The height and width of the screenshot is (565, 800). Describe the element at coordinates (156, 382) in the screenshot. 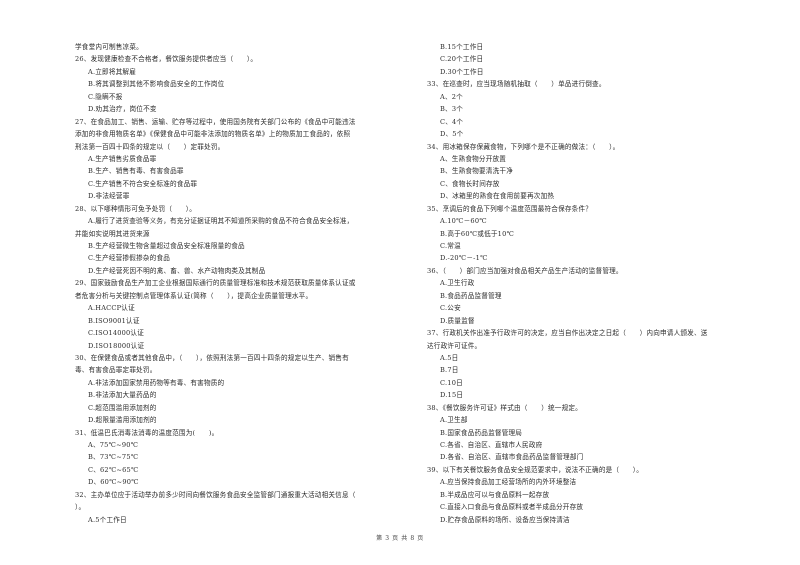

I see `answer-option: A.非法添加国家禁用药物等有毒、有害物质的` at that location.